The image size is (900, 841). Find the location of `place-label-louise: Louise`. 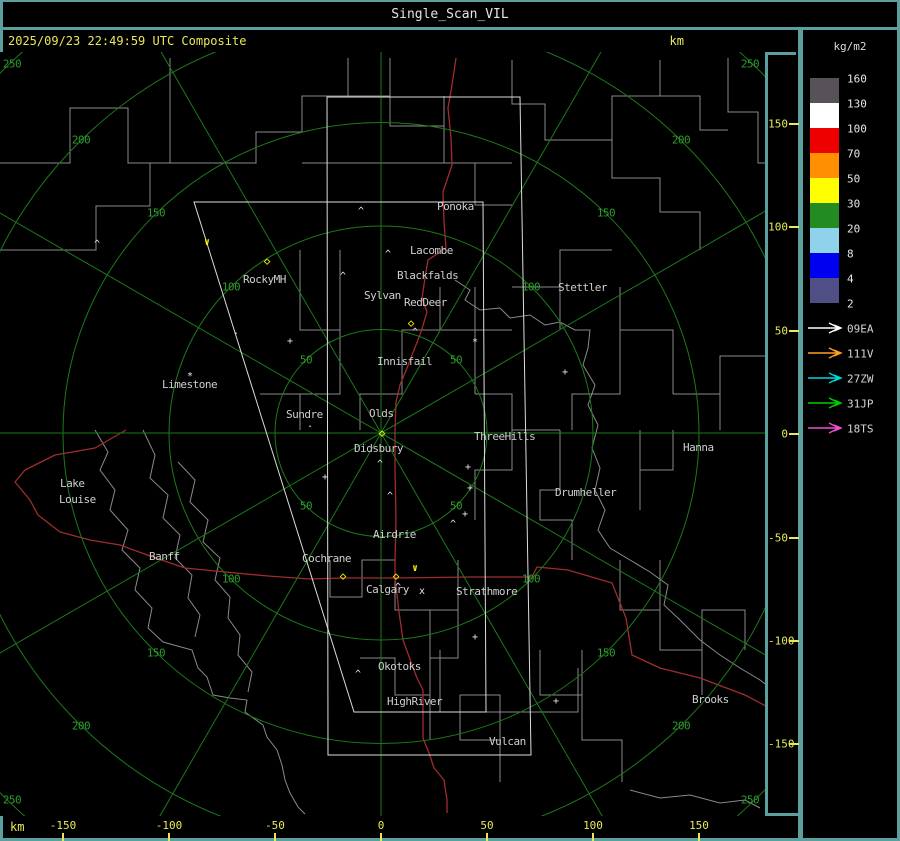

place-label-louise: Louise is located at coordinates (77, 499).